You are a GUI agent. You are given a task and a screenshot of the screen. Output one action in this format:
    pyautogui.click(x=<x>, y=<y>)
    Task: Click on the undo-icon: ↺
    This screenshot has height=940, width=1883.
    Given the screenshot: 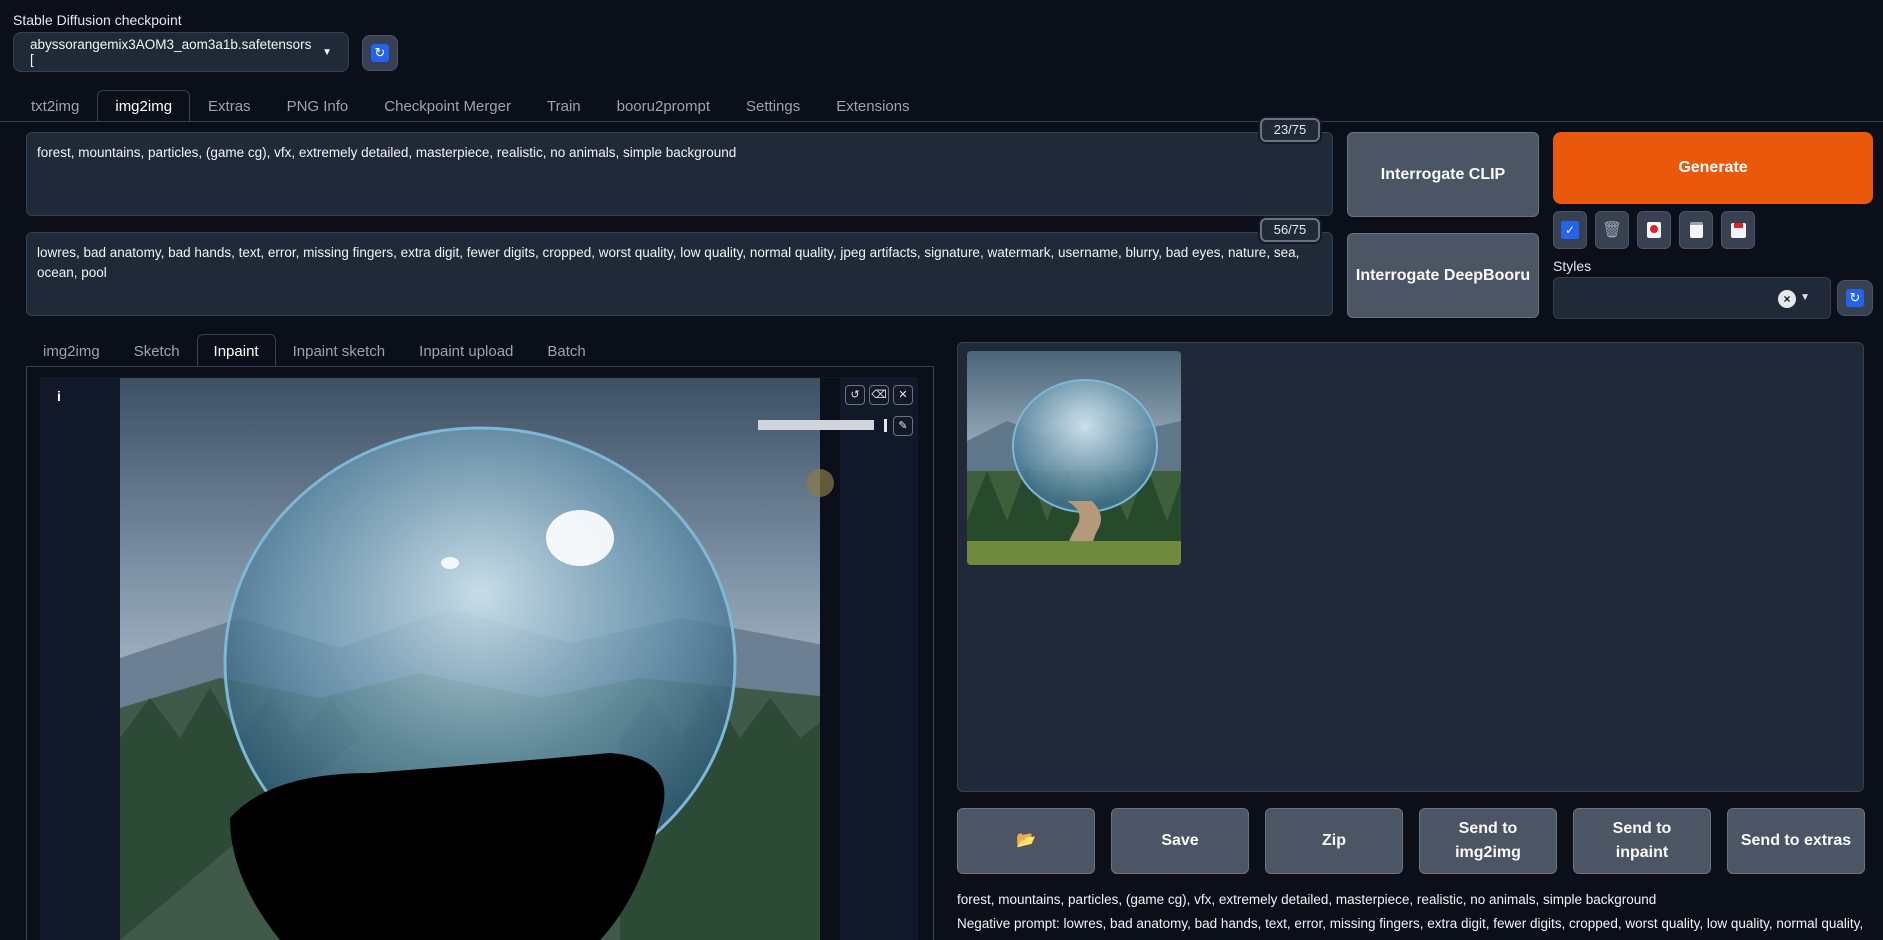 What is the action you would take?
    pyautogui.click(x=855, y=395)
    